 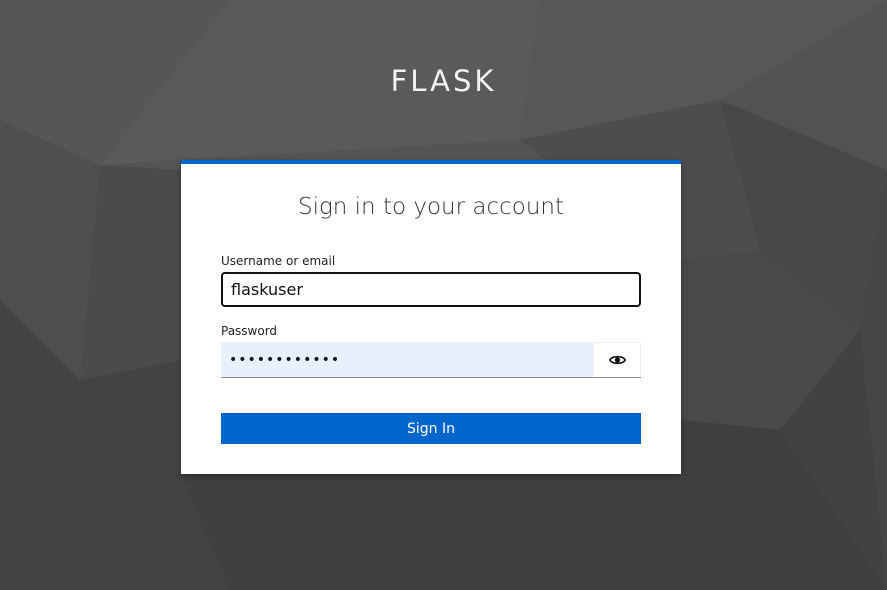 What do you see at coordinates (278, 261) in the screenshot?
I see `username-label: Username or email` at bounding box center [278, 261].